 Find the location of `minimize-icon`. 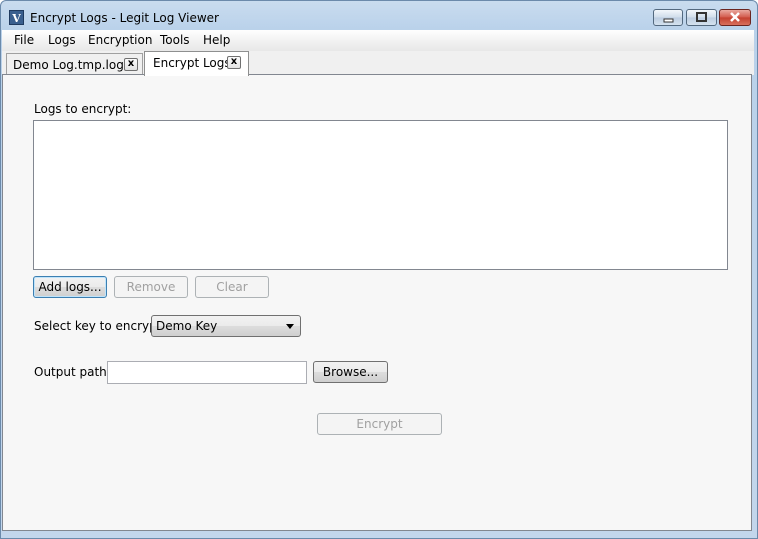

minimize-icon is located at coordinates (668, 20).